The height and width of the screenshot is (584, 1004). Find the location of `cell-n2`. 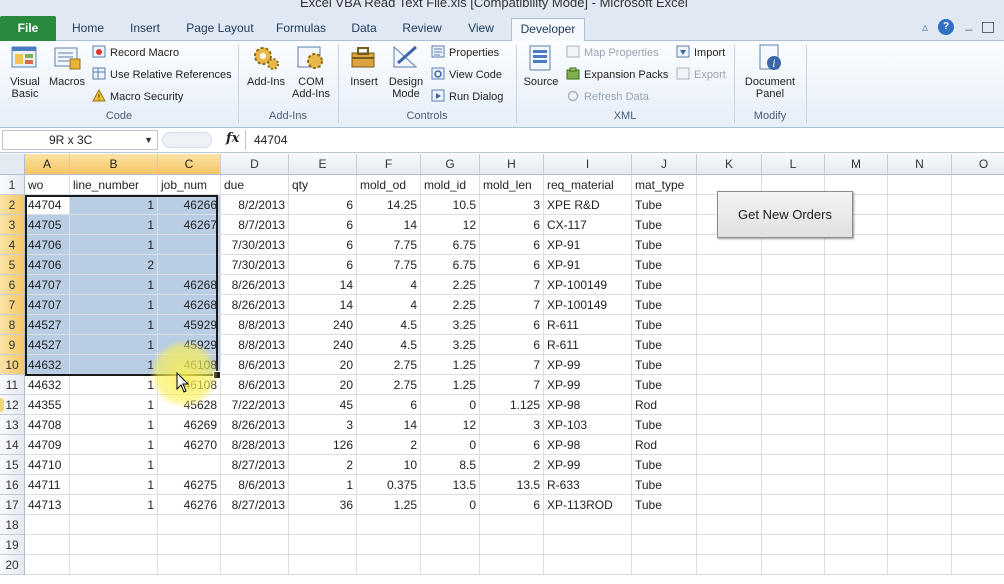

cell-n2 is located at coordinates (920, 205).